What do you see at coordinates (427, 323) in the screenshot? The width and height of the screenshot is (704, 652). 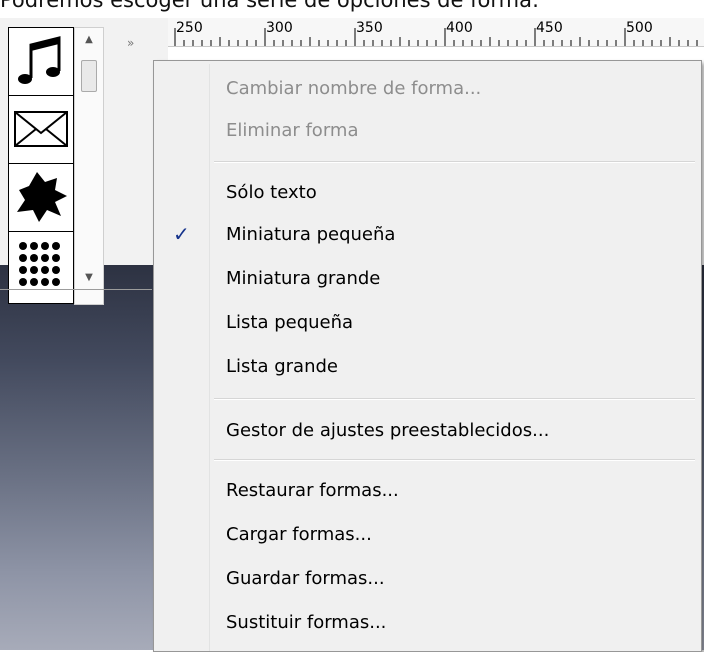 I see `menu-item-small-list: Lista pequeña` at bounding box center [427, 323].